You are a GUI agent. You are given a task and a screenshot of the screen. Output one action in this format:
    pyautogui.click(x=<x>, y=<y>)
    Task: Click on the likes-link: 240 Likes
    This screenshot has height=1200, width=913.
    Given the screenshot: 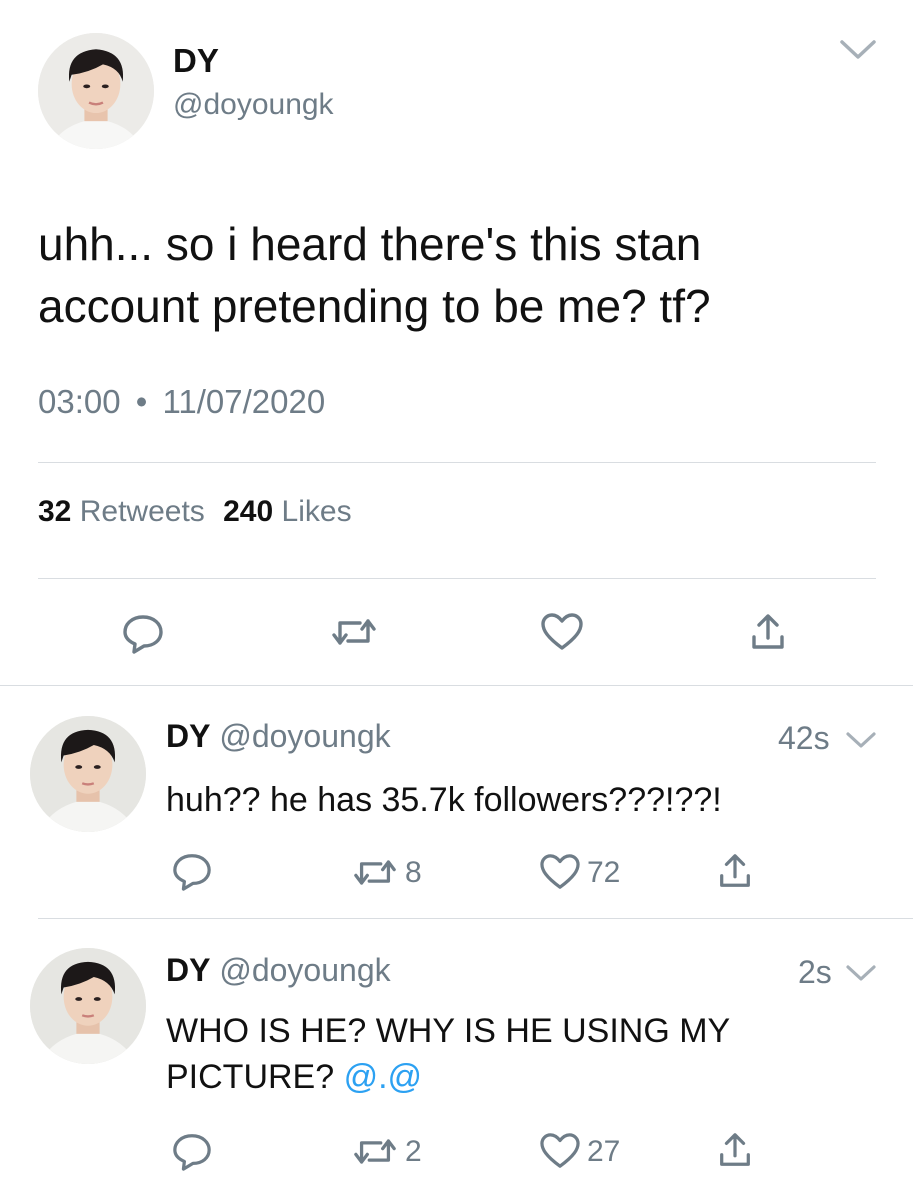 What is the action you would take?
    pyautogui.click(x=287, y=511)
    